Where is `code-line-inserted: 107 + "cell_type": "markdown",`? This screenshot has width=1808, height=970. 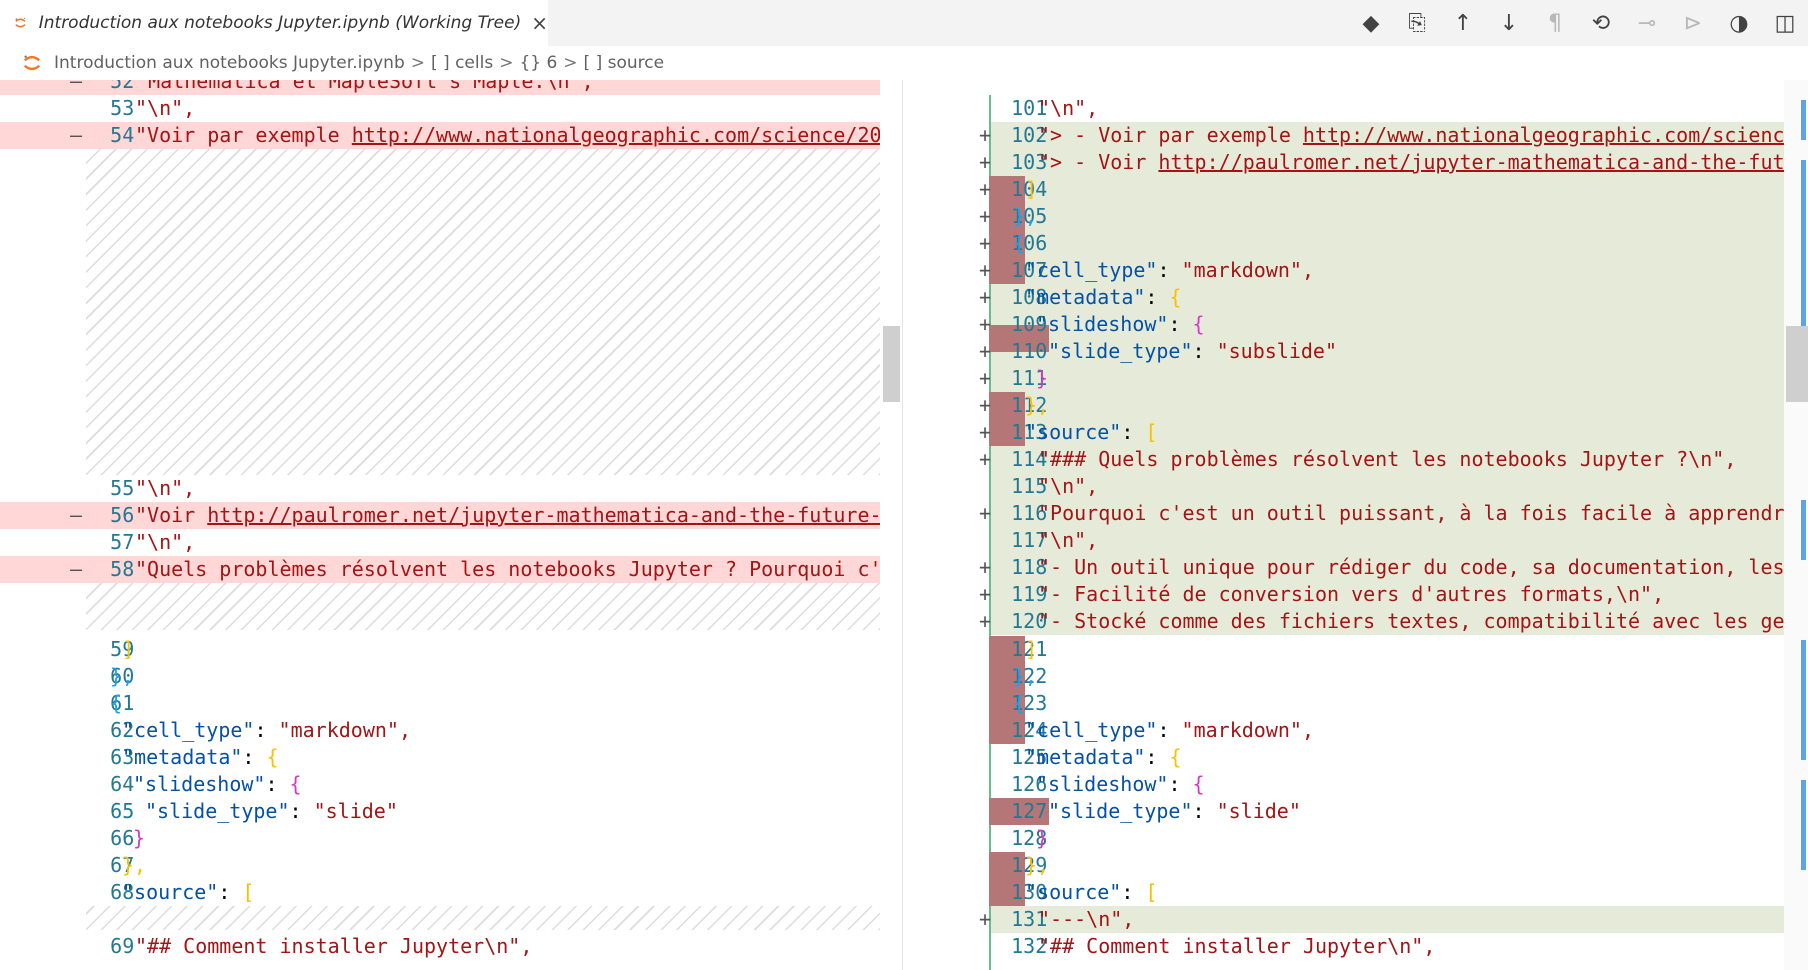
code-line-inserted: 107 + "cell_type": "markdown", is located at coordinates (1343, 270).